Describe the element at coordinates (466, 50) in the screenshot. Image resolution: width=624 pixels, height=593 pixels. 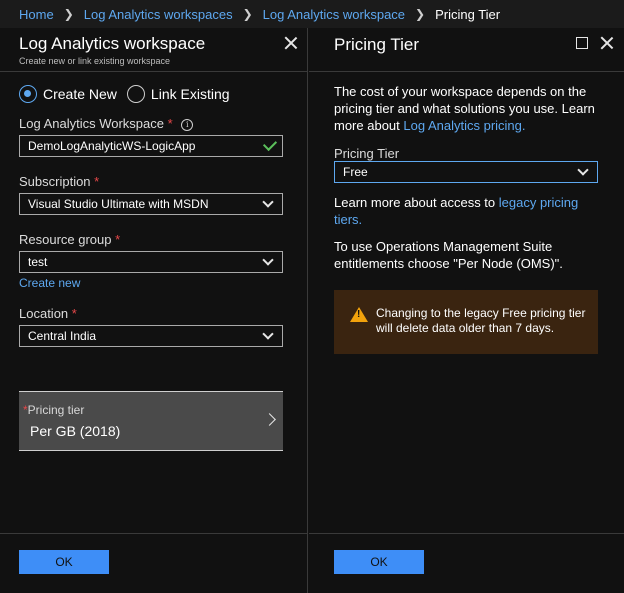
I see `blade-header: Pricing Tier` at that location.